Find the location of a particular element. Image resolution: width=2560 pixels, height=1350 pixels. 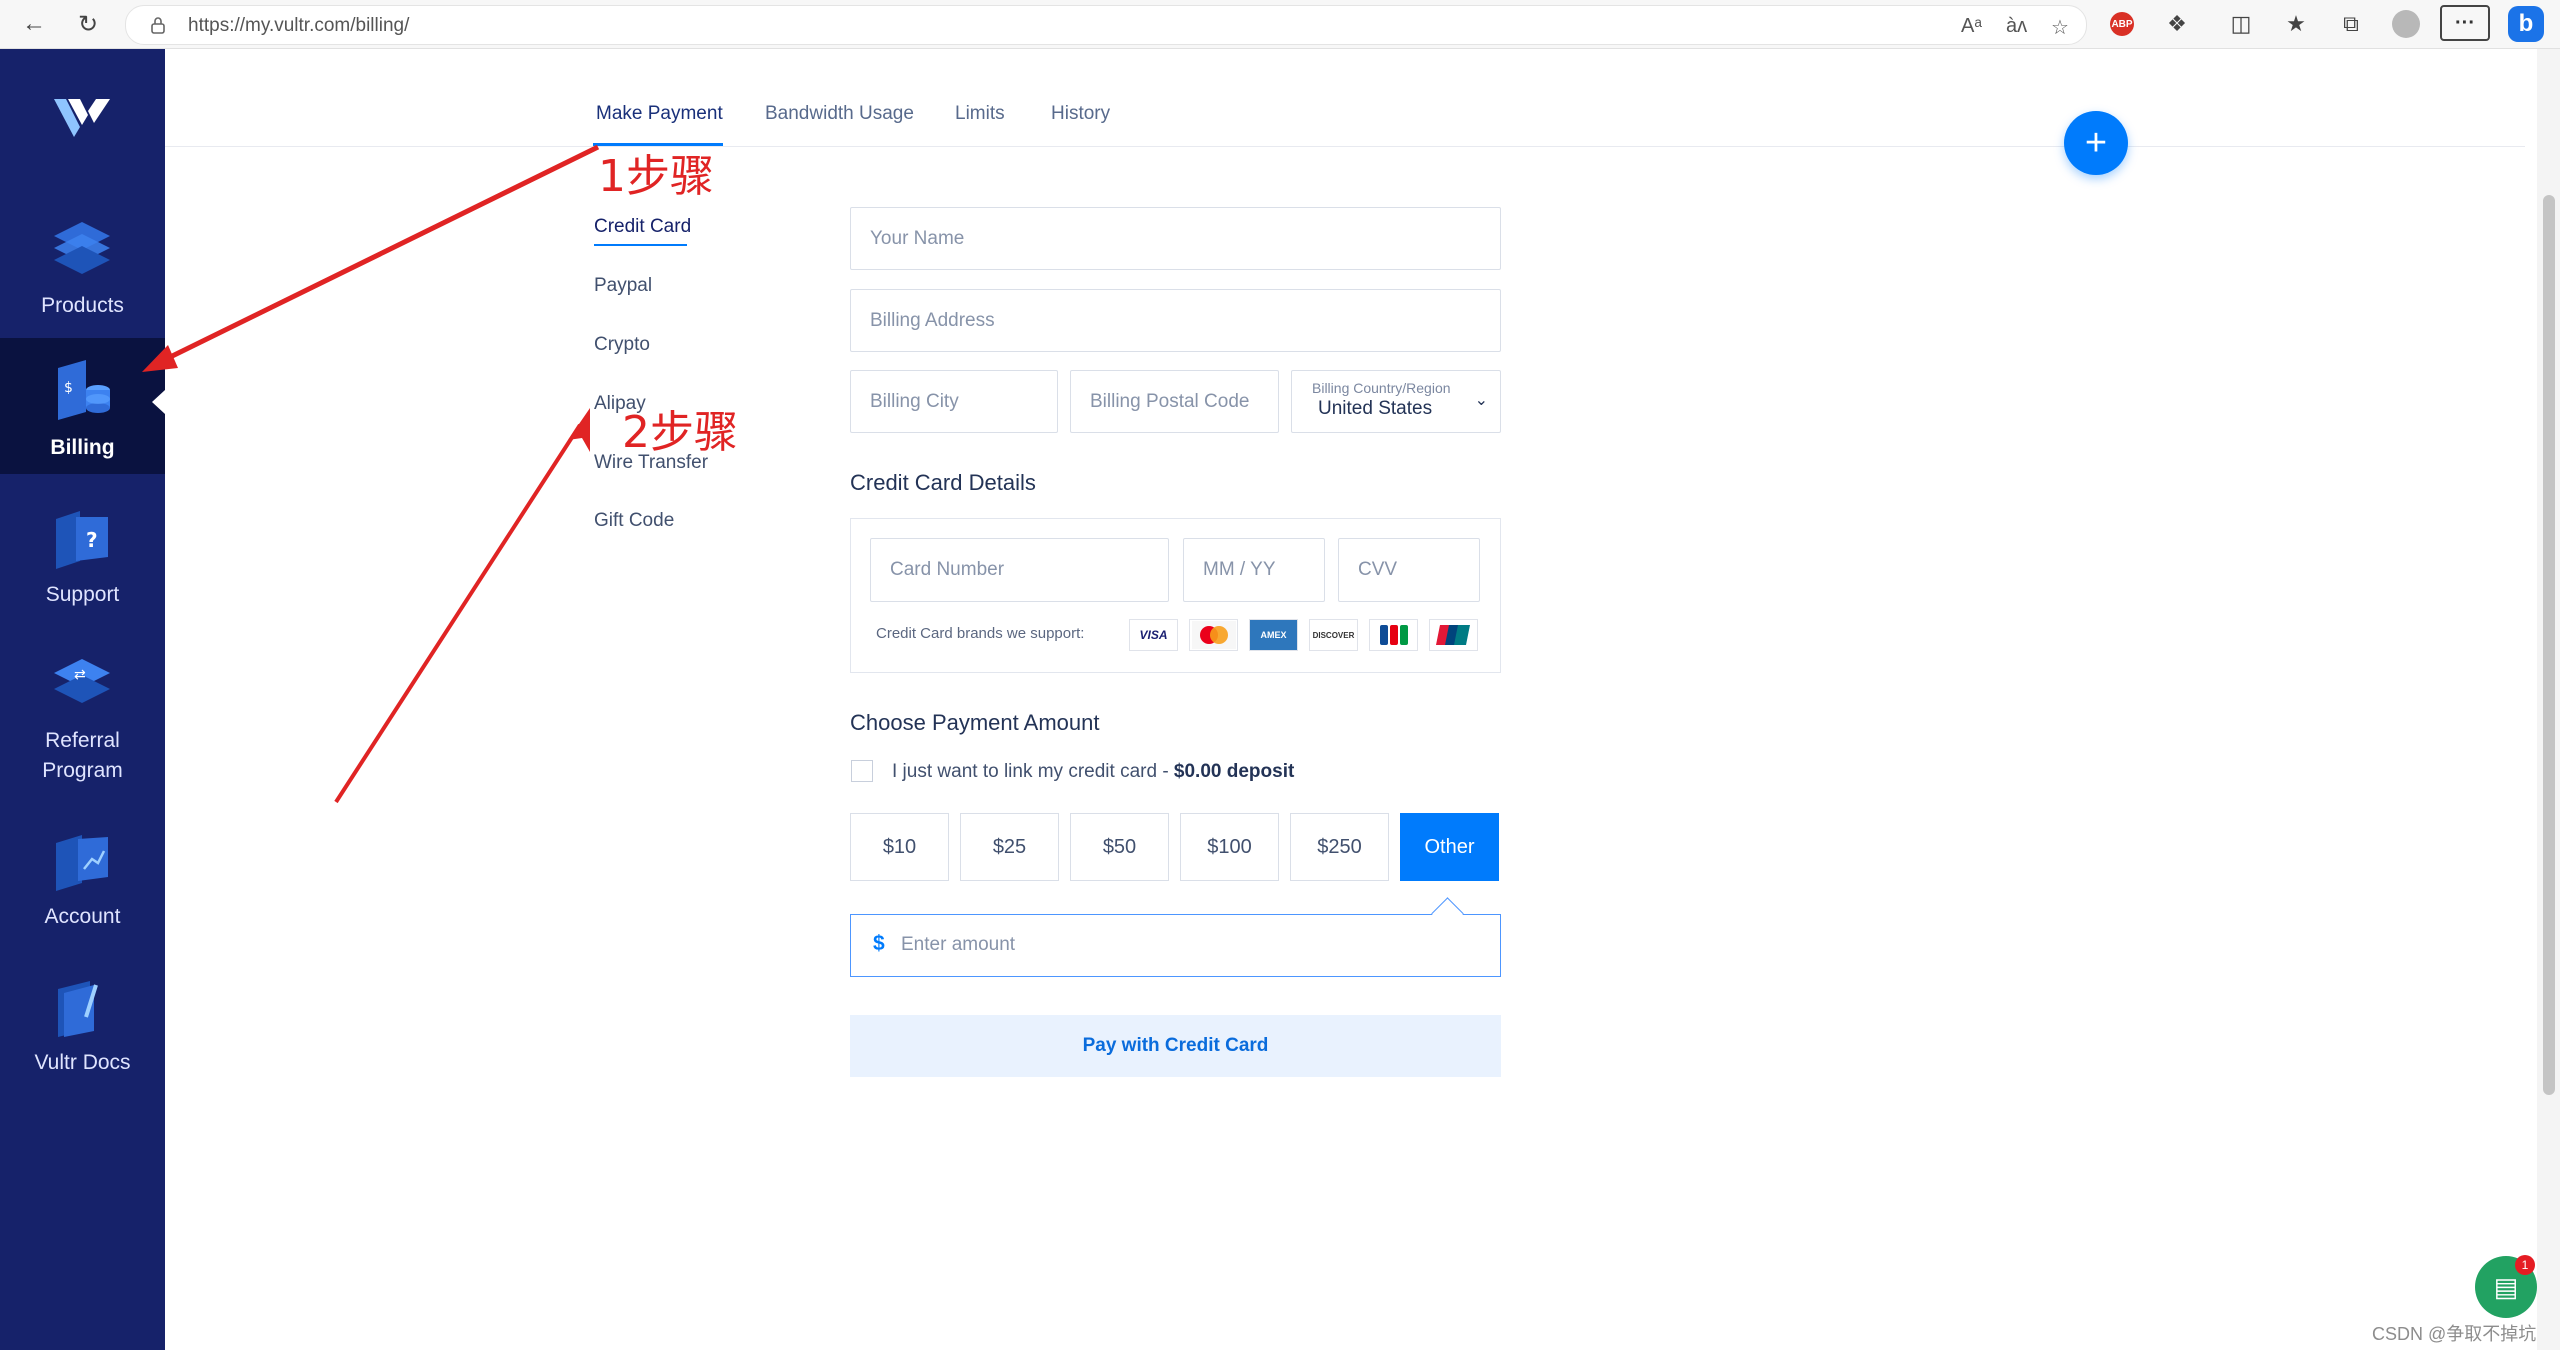

chat-notification-badge: 1 is located at coordinates (2525, 1265).